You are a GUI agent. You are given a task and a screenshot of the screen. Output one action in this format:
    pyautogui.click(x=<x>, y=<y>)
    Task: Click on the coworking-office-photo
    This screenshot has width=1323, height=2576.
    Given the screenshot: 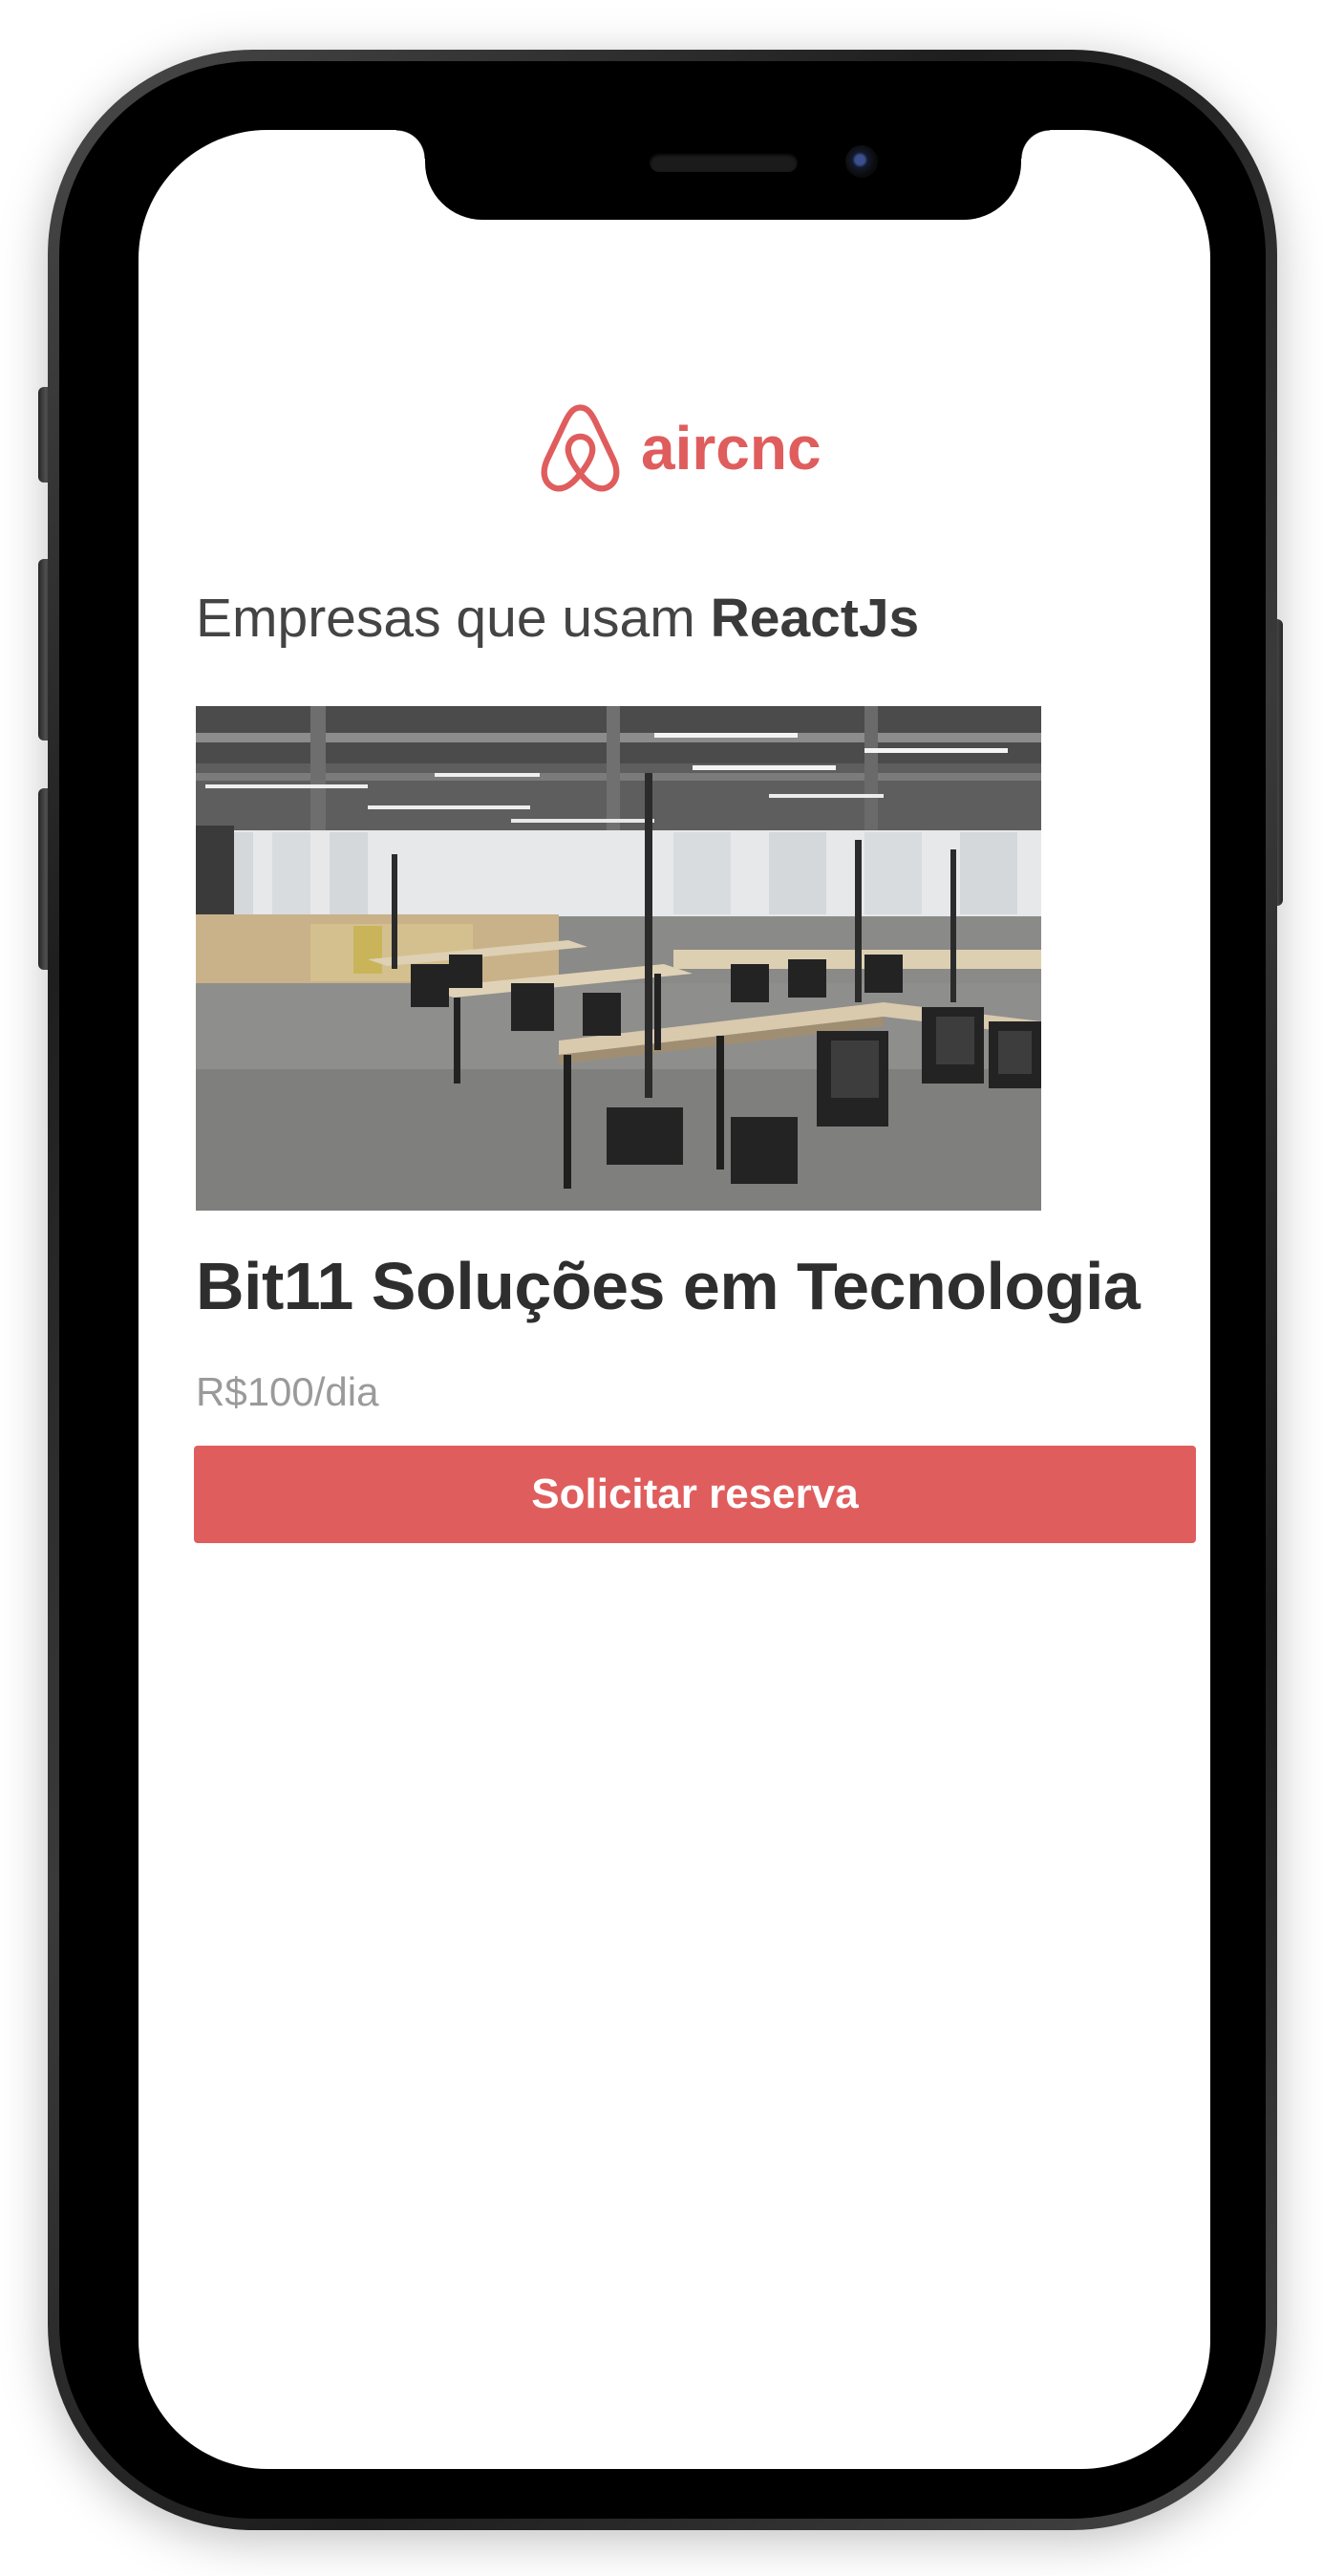 What is the action you would take?
    pyautogui.click(x=619, y=958)
    